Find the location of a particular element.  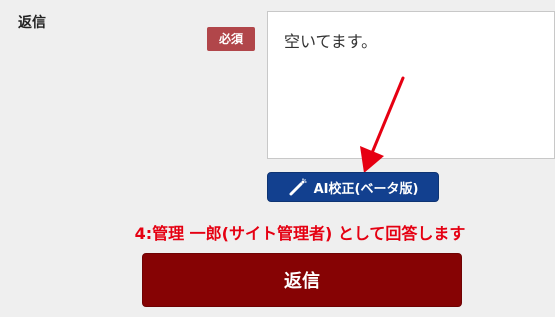

submit-reply-button: 返信 is located at coordinates (302, 280).